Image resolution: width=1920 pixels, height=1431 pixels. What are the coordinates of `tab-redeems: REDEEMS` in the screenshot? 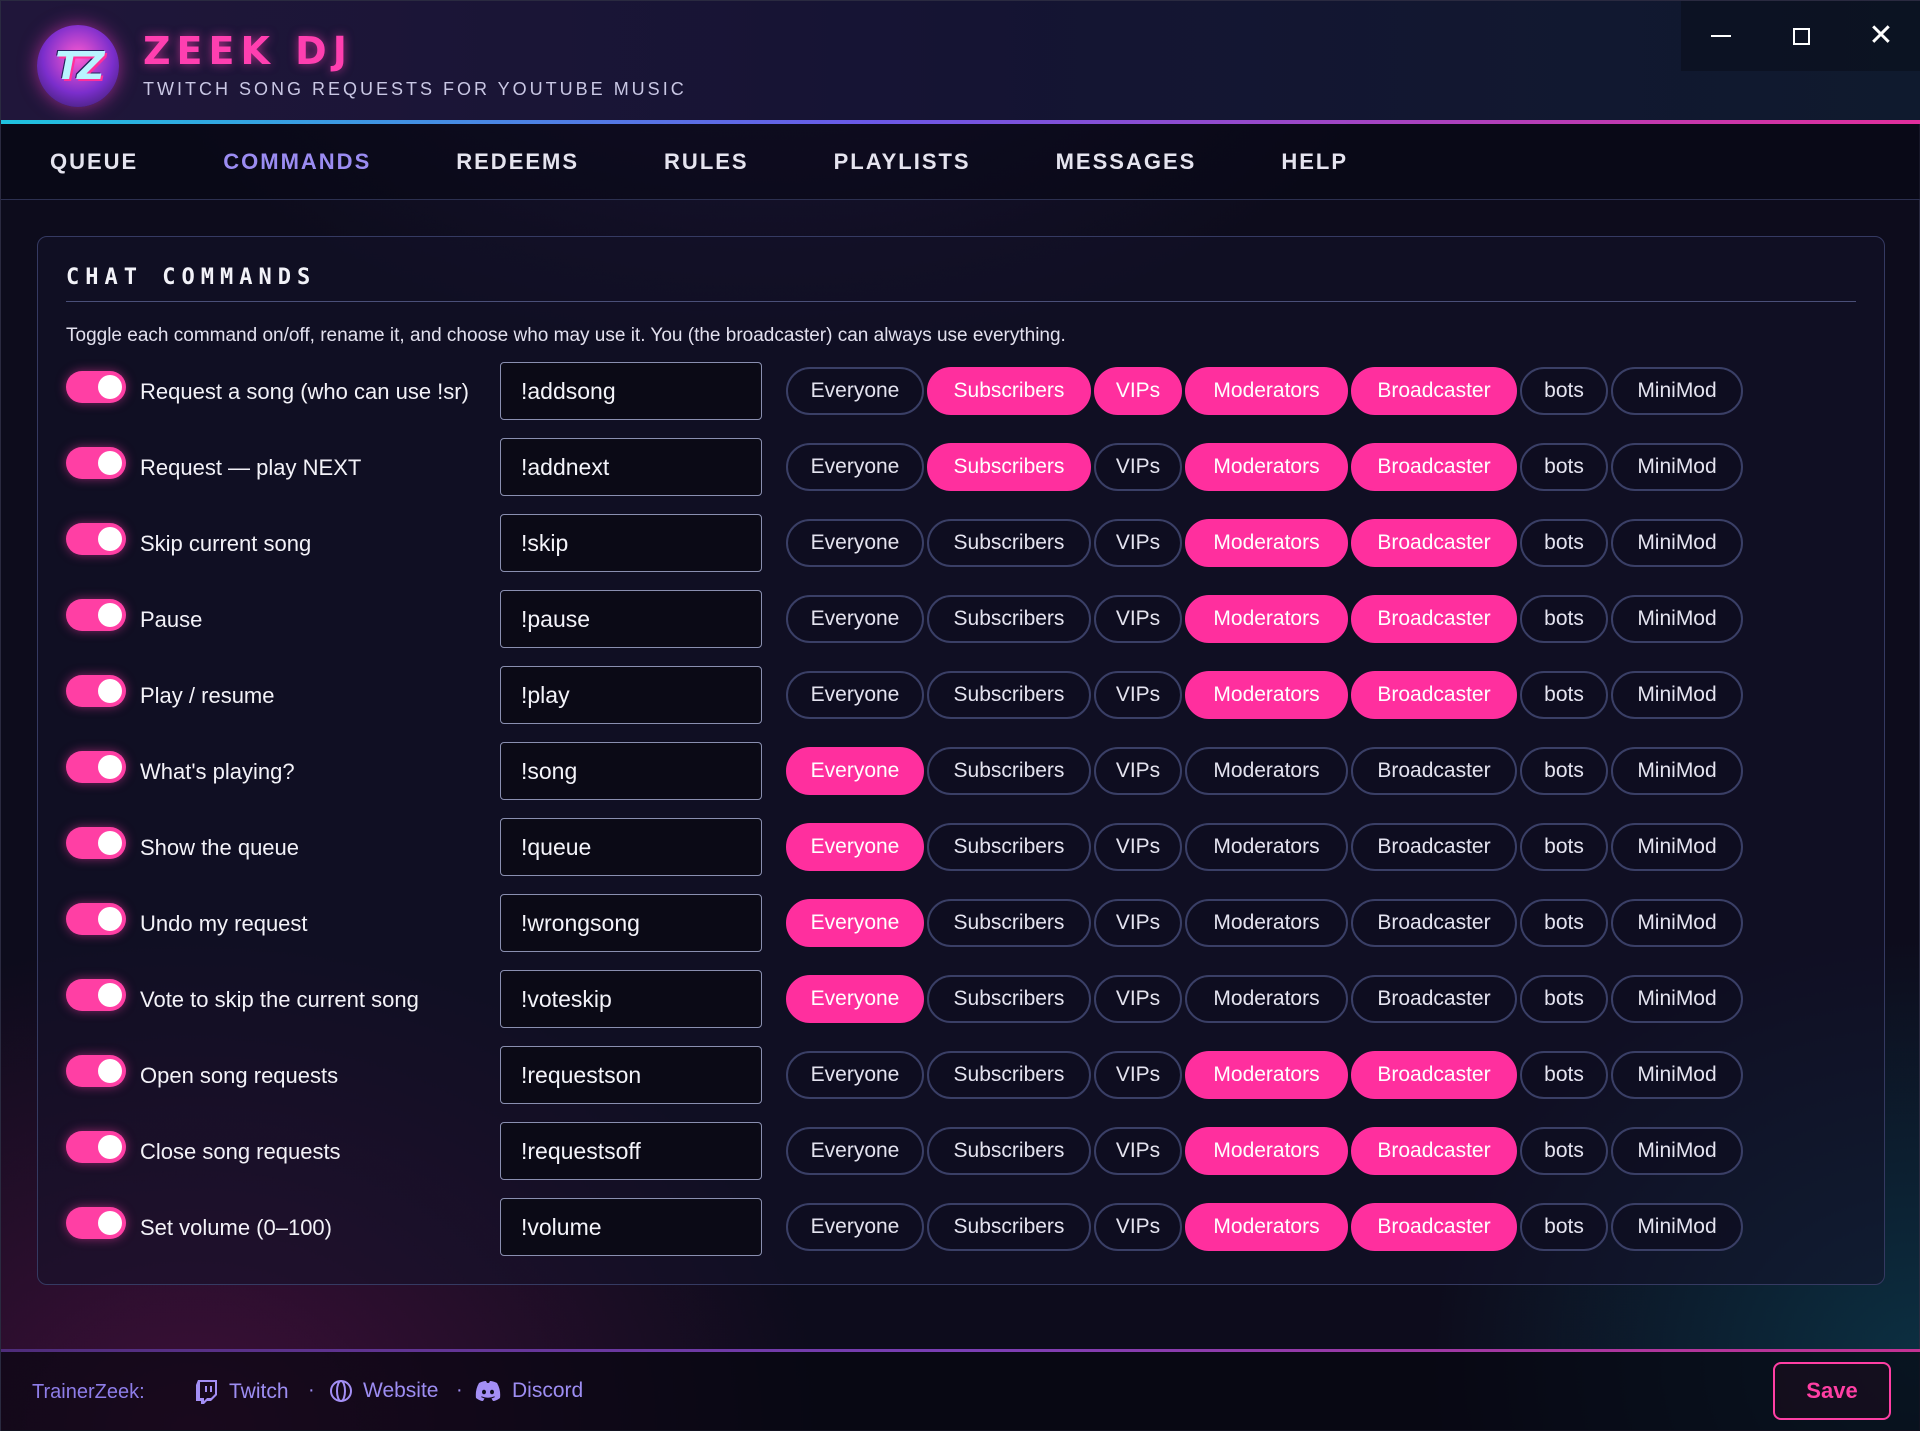 It's located at (517, 162).